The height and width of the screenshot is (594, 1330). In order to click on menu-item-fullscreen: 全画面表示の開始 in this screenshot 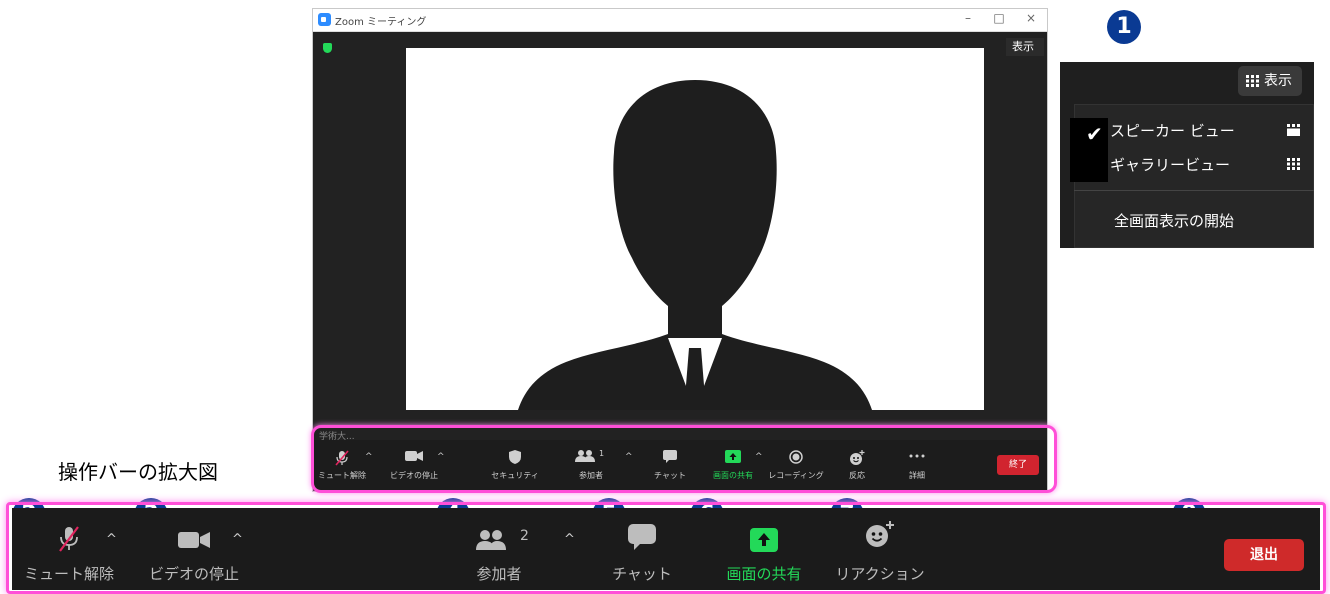, I will do `click(1174, 220)`.